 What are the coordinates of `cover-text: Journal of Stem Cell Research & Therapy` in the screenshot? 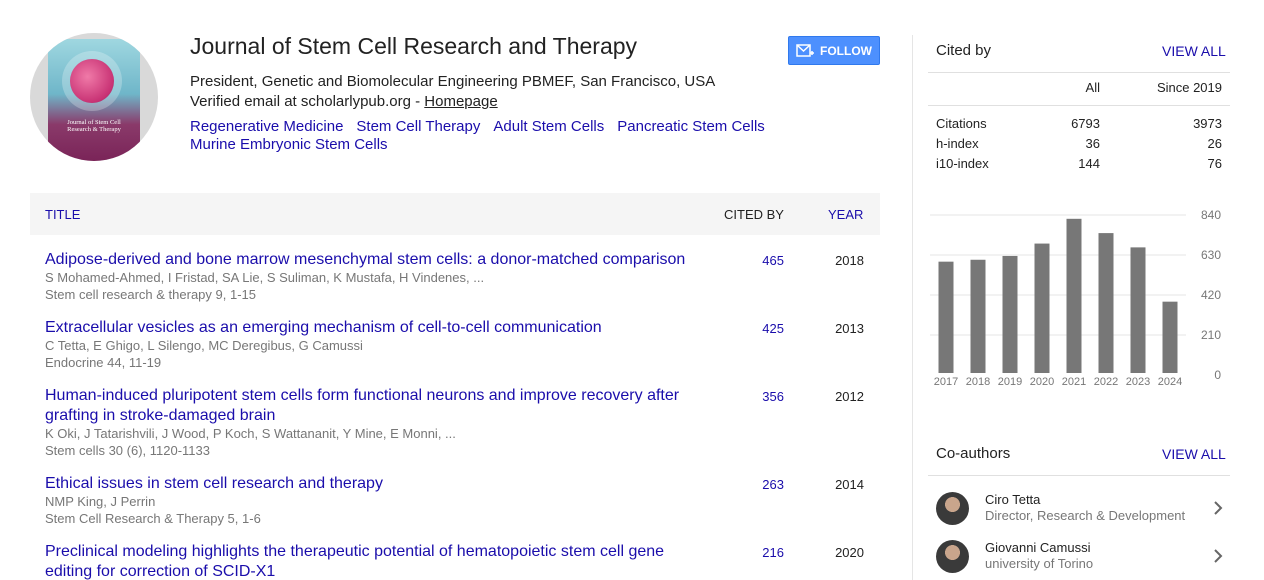 It's located at (94, 126).